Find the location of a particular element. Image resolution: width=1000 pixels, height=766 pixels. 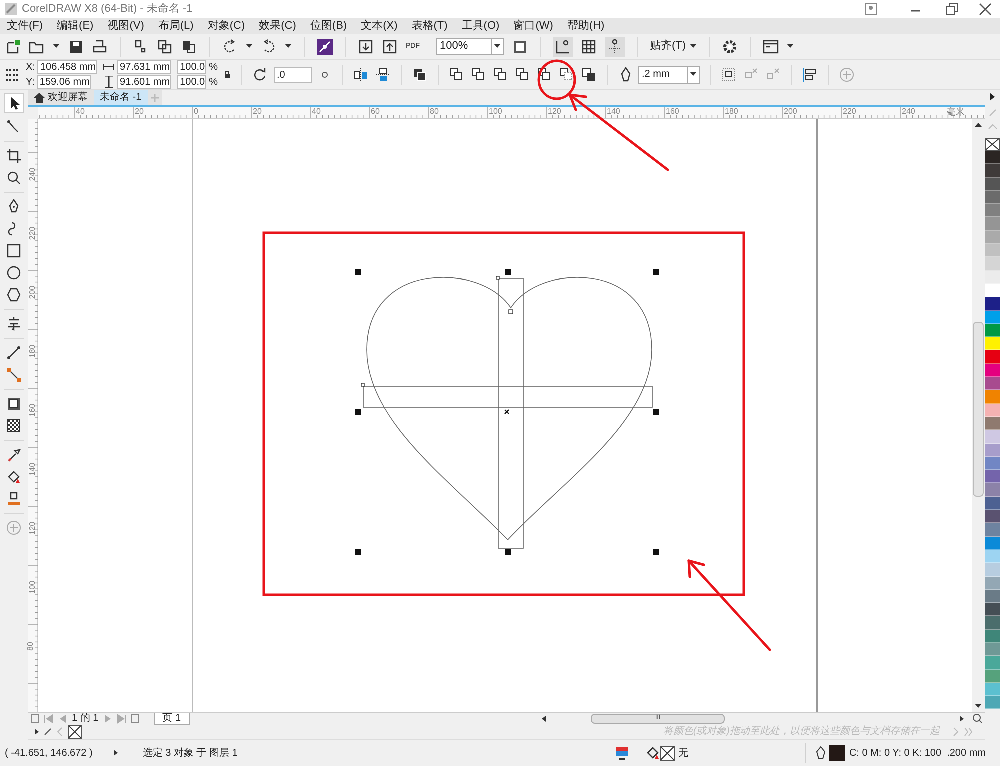

menu-item: 位图(B) is located at coordinates (329, 26).